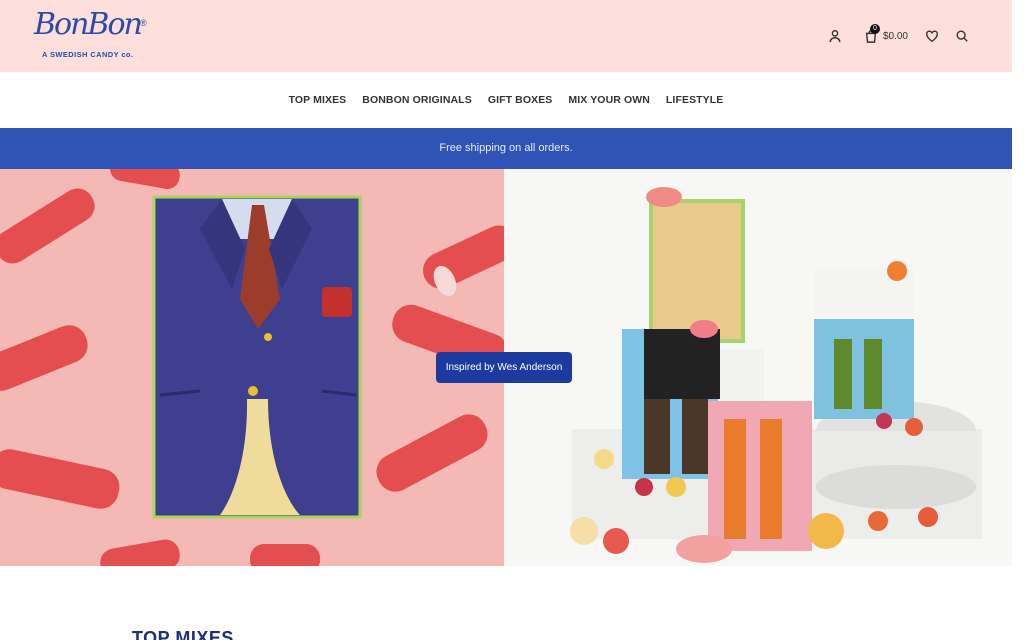  What do you see at coordinates (835, 36) in the screenshot?
I see `user-icon` at bounding box center [835, 36].